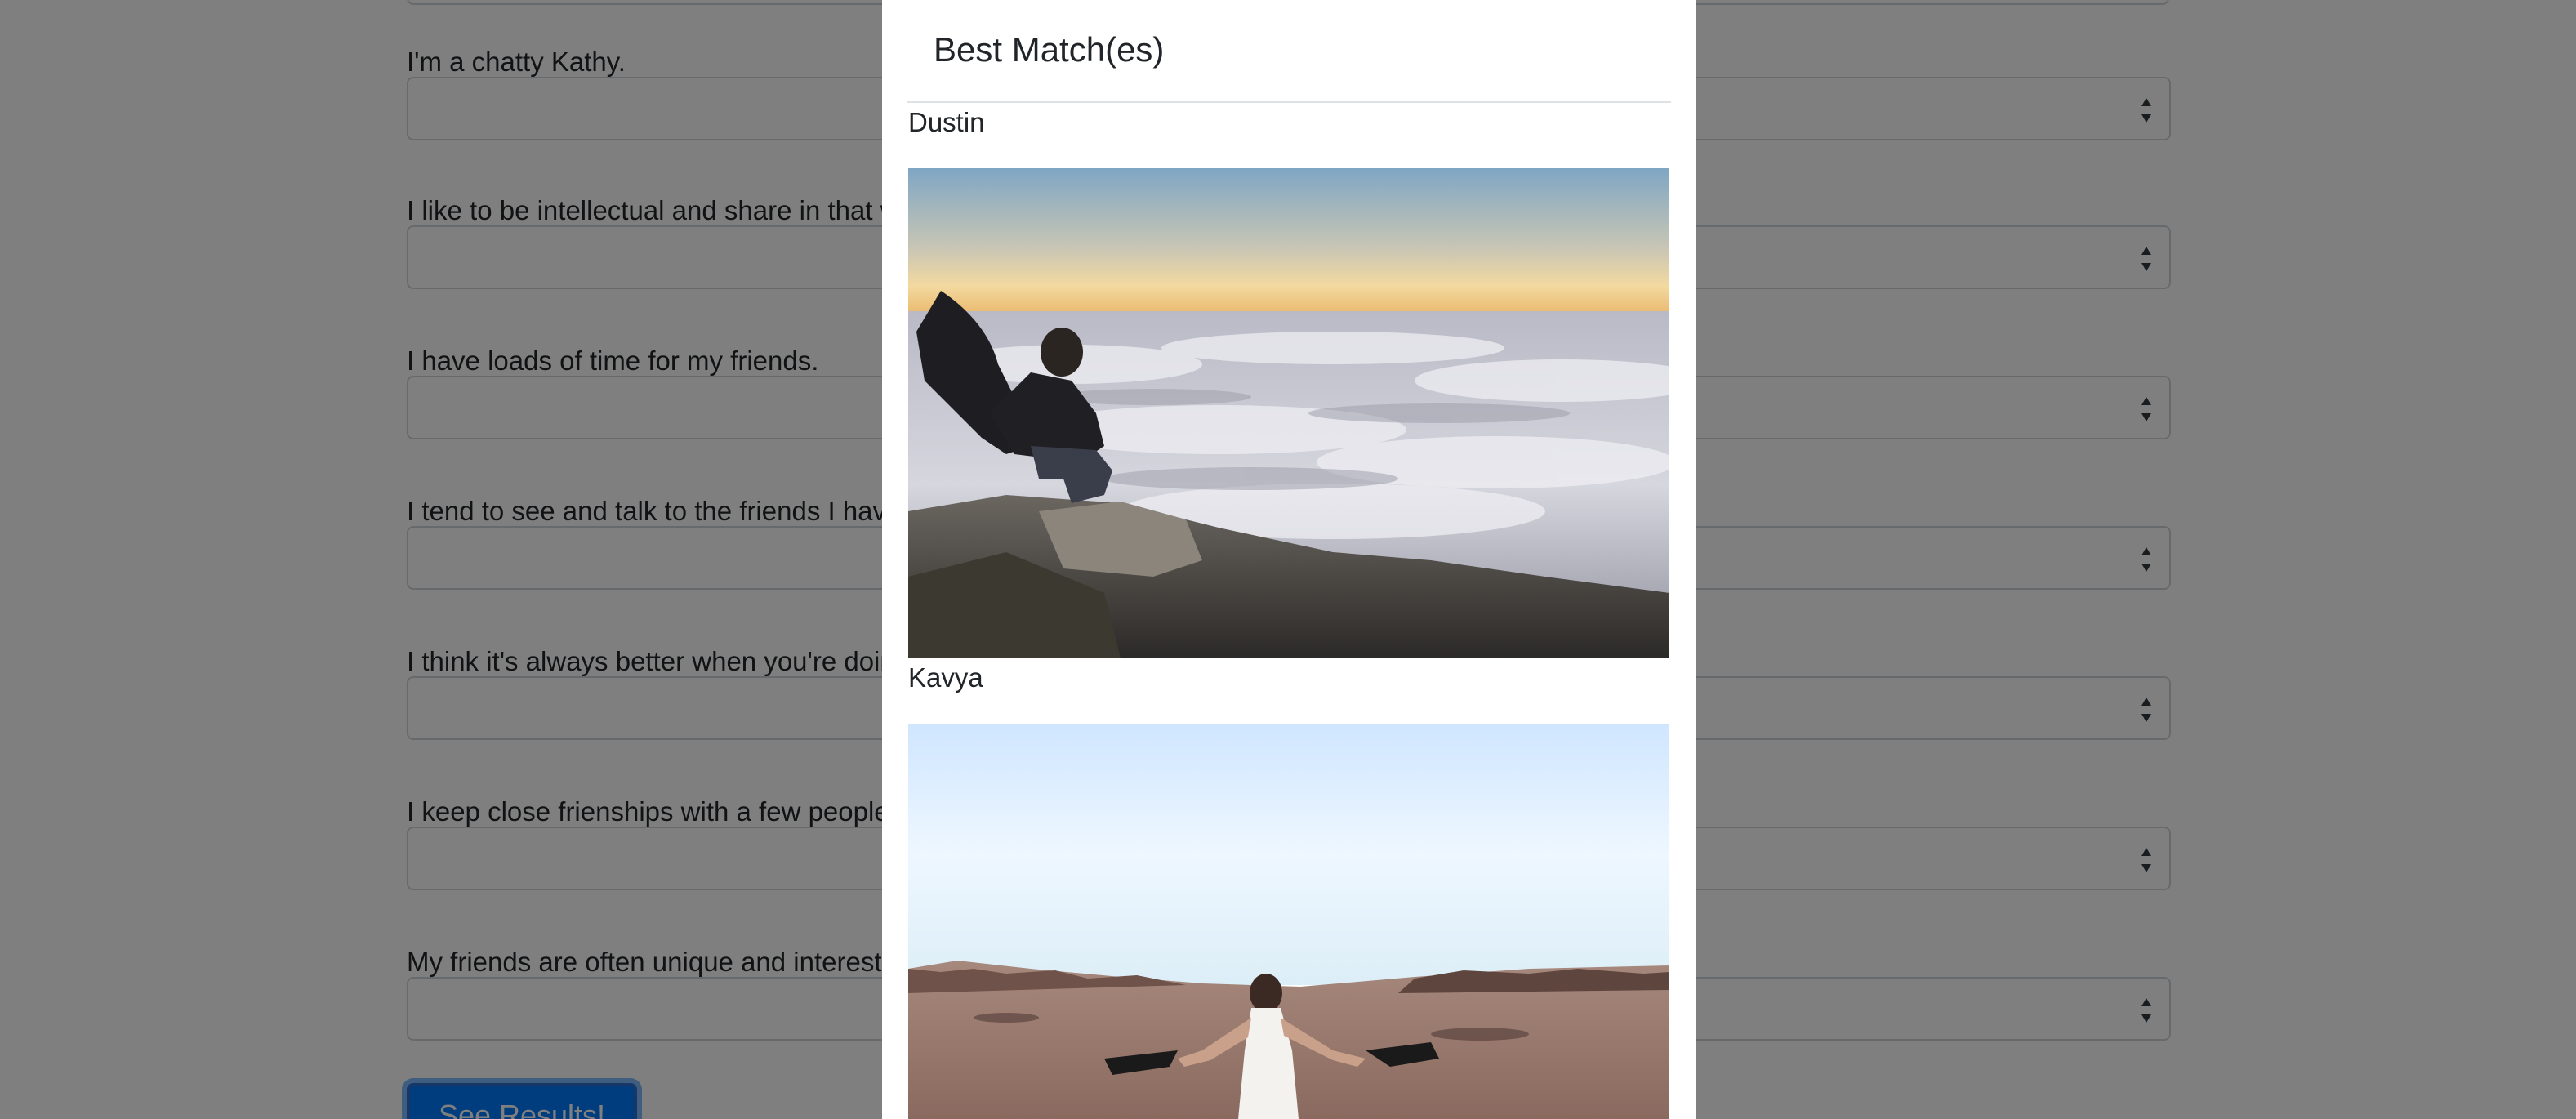 This screenshot has height=1119, width=2576. I want to click on modal-divider, so click(1289, 102).